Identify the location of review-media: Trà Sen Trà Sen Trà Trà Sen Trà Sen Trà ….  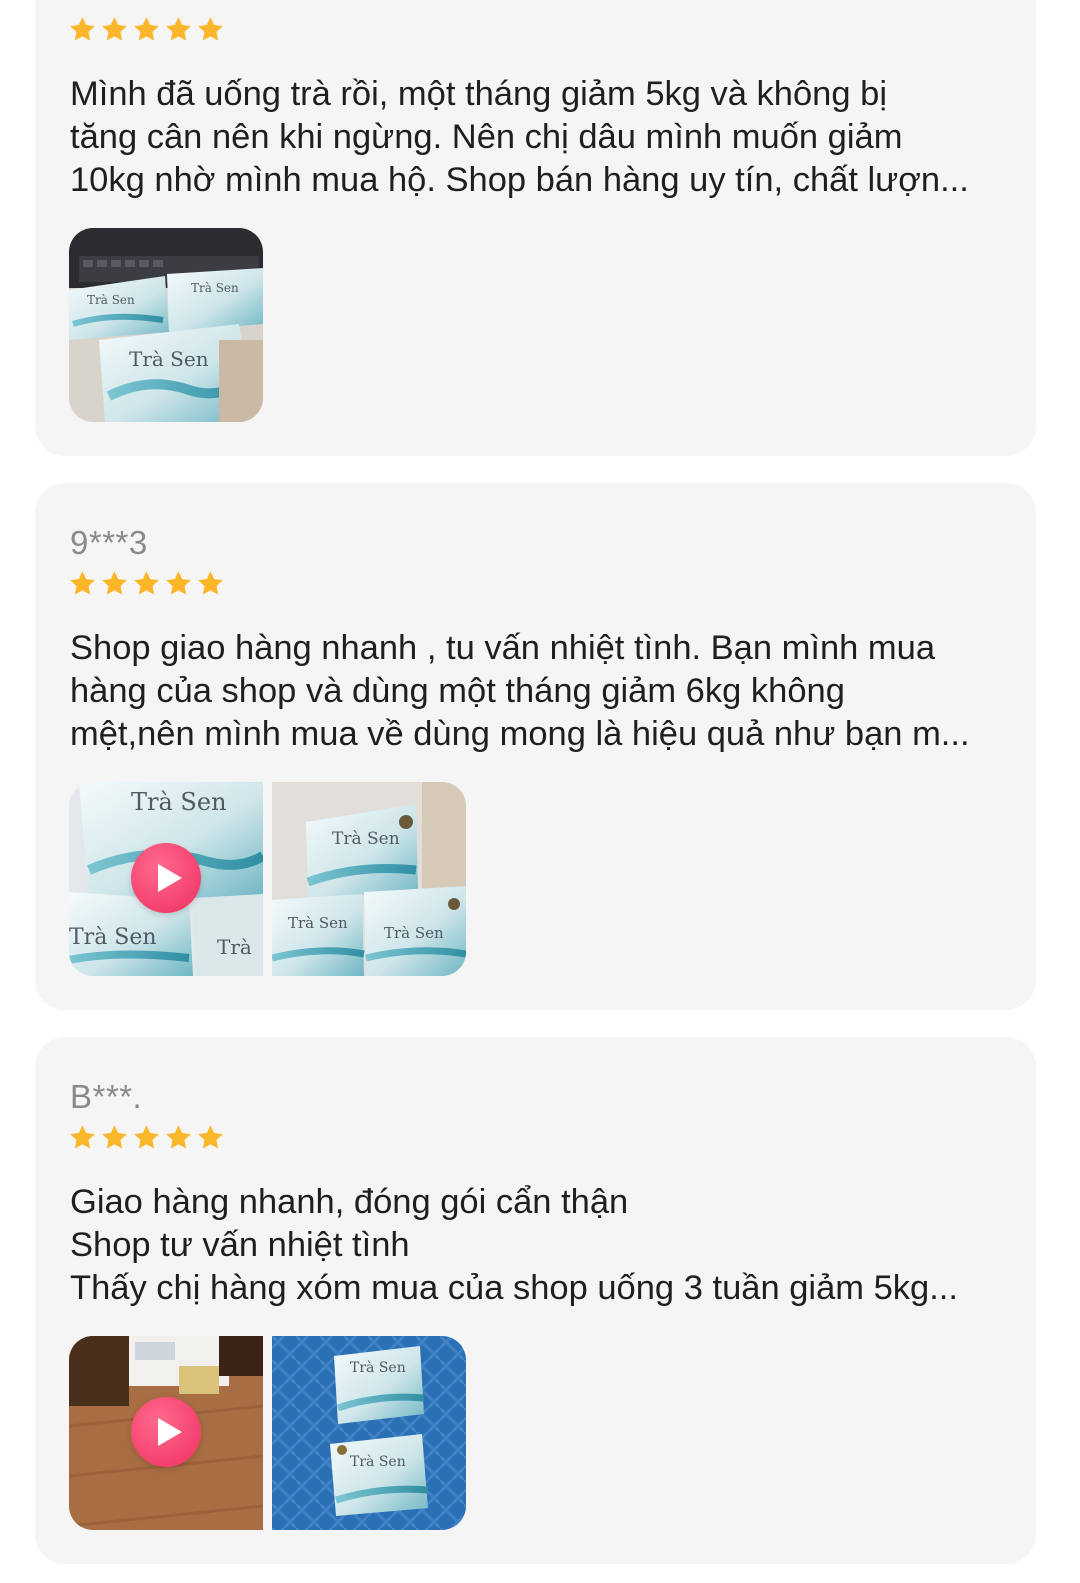
(267, 879).